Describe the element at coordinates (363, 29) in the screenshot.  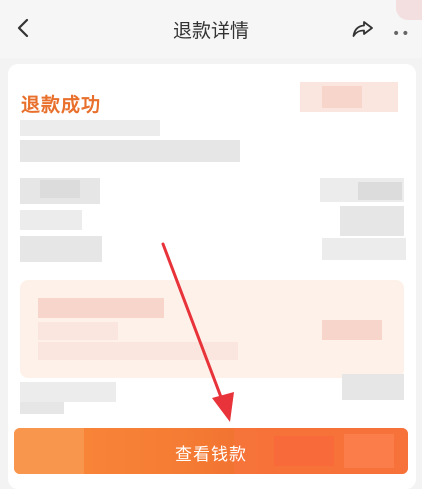
I see `share-icon` at that location.